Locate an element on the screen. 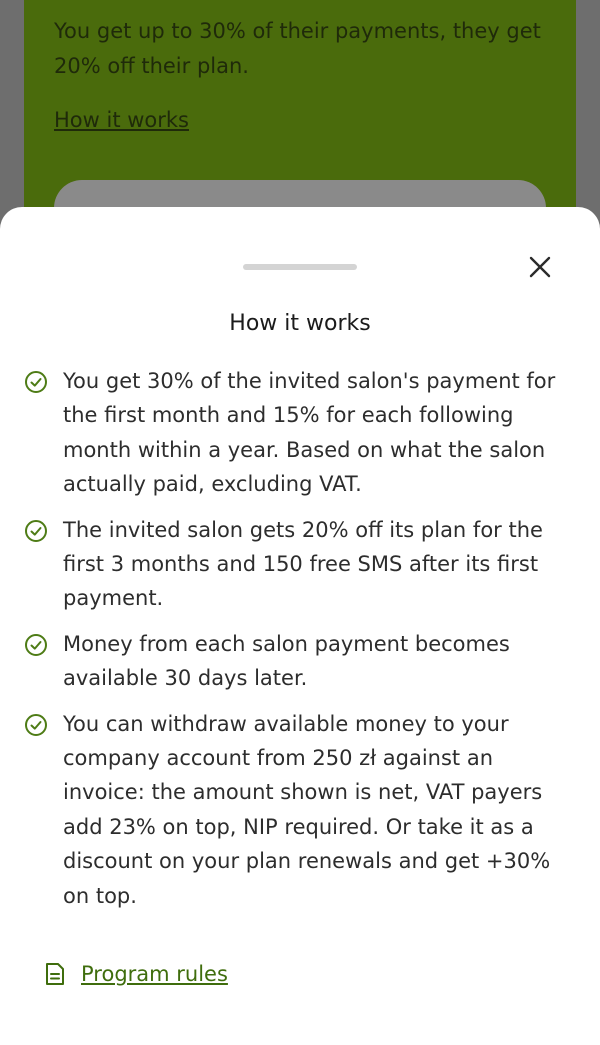 The width and height of the screenshot is (600, 1045). close-button is located at coordinates (540, 267).